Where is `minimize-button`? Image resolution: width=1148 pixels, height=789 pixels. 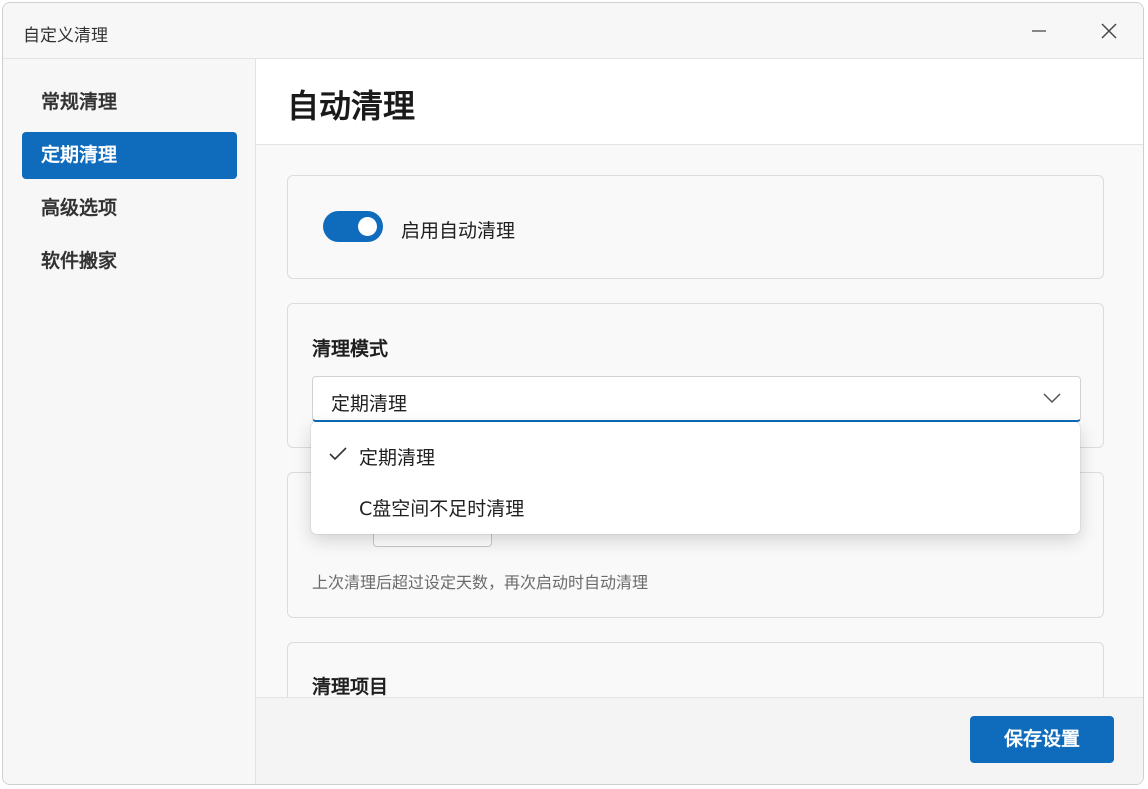
minimize-button is located at coordinates (1039, 31).